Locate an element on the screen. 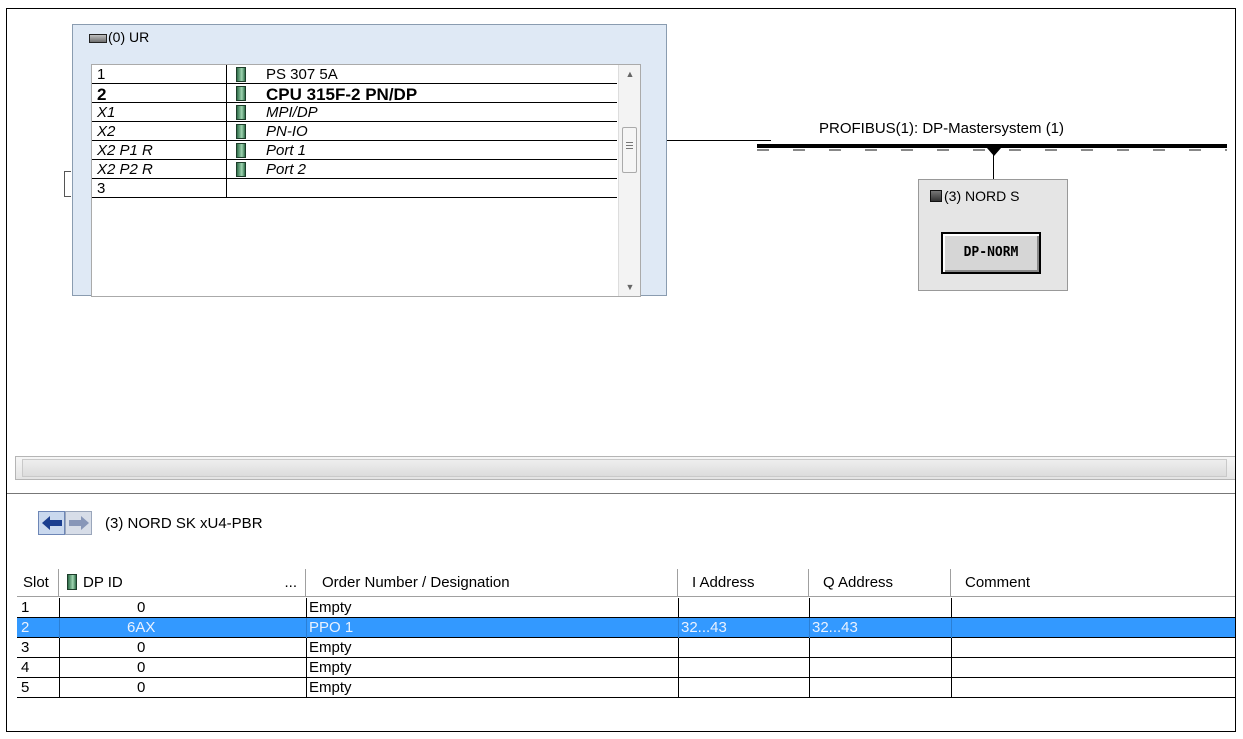 The width and height of the screenshot is (1243, 739). table-row-selected: 2 6AX PPO 1 32...43 32...43 is located at coordinates (626, 628).